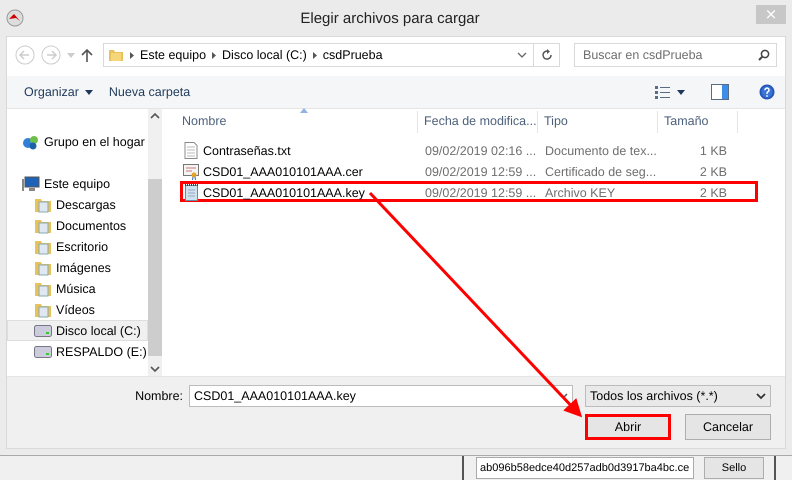 The height and width of the screenshot is (480, 792). I want to click on breadcrumb-item: Este equipo, so click(173, 55).